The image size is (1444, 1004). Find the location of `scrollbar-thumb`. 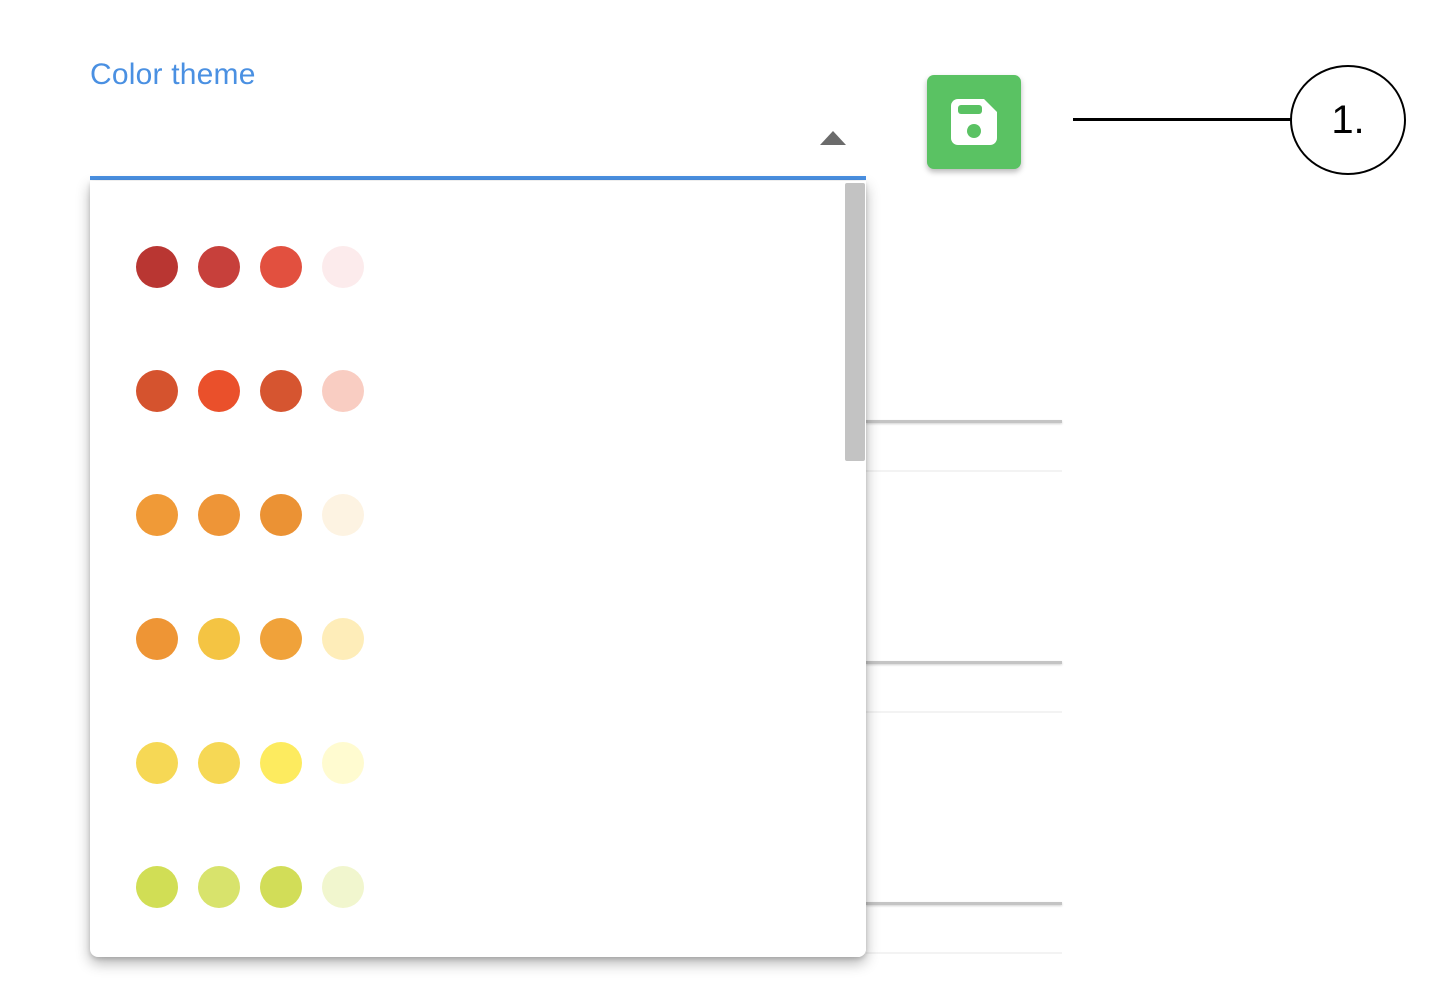

scrollbar-thumb is located at coordinates (855, 322).